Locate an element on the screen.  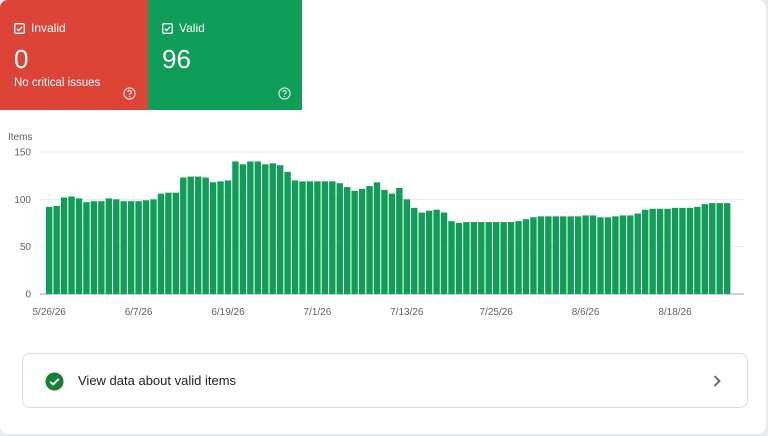
x-tick-label: 8/18/26 is located at coordinates (675, 312).